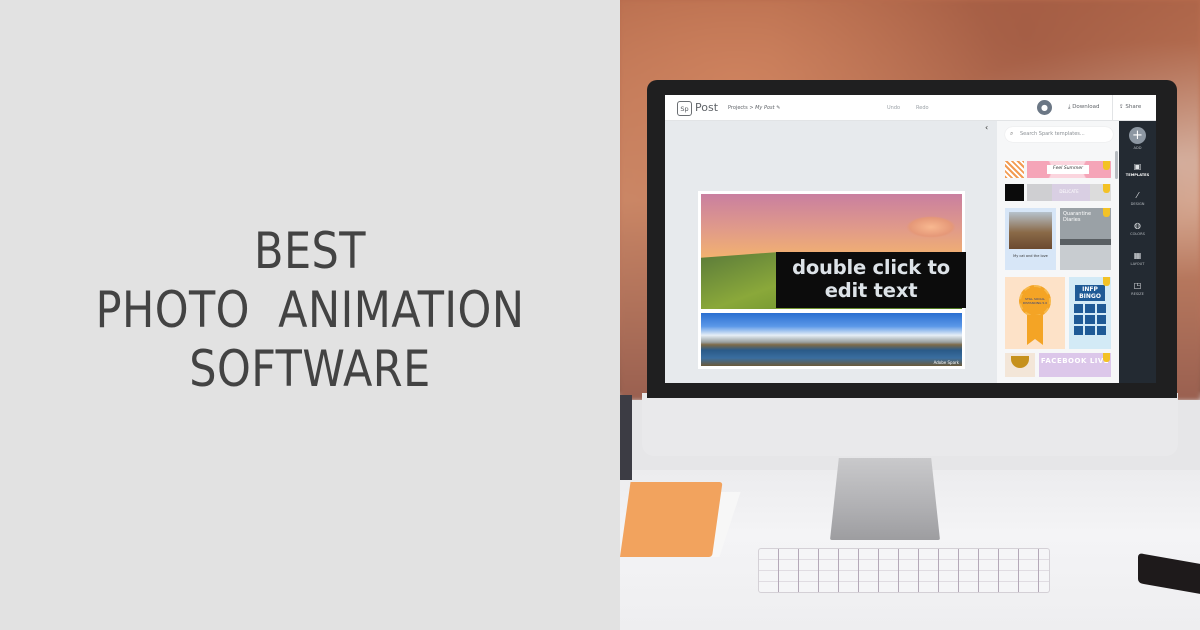 Image resolution: width=1200 pixels, height=630 pixels. Describe the element at coordinates (922, 108) in the screenshot. I see `redo-button: Redo` at that location.